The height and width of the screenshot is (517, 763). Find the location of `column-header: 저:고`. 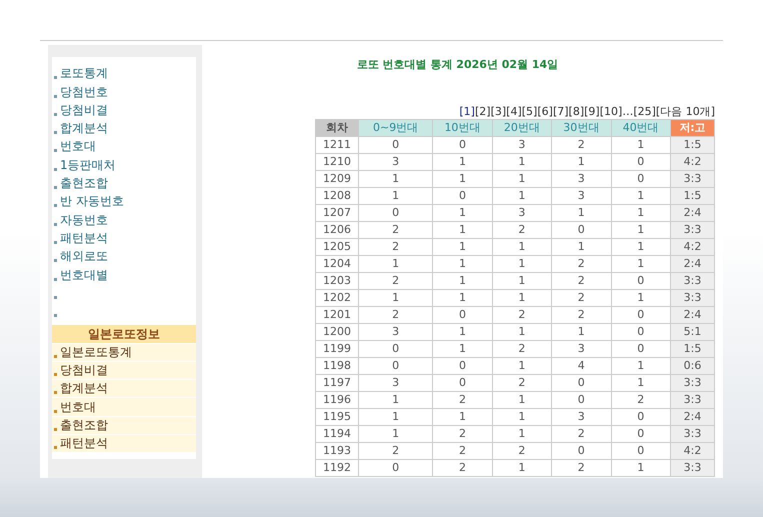

column-header: 저:고 is located at coordinates (692, 127).